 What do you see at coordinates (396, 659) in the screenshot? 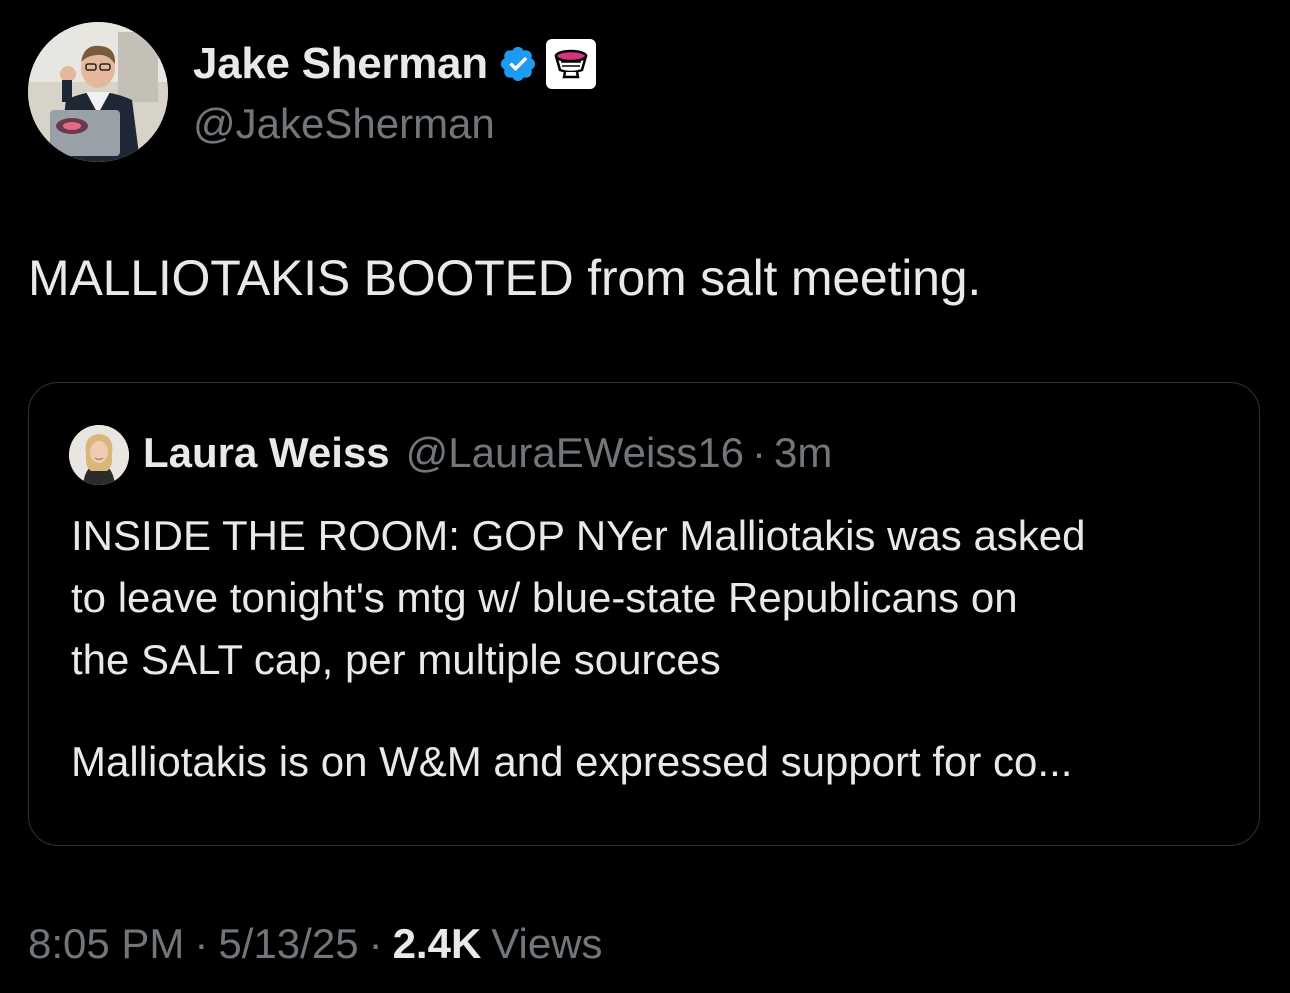
I see `quoted-body-line: the SALT cap, per multiple sources` at bounding box center [396, 659].